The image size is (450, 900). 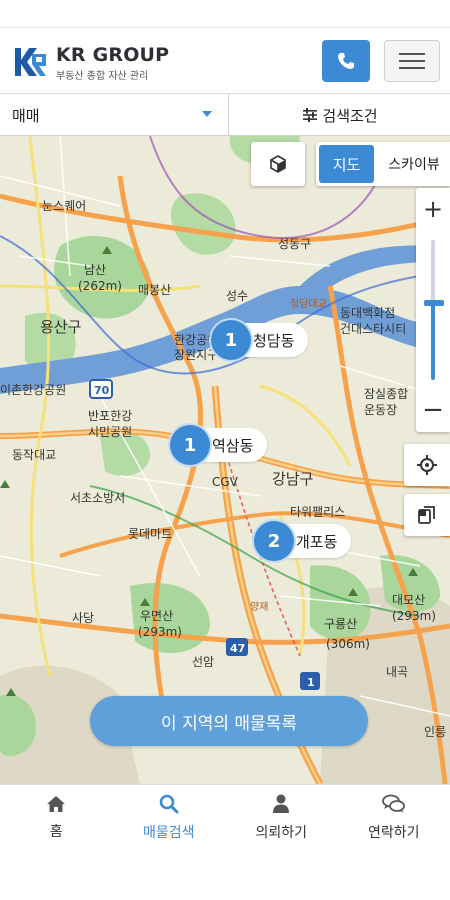 What do you see at coordinates (114, 115) in the screenshot?
I see `trade-type-select: 매매` at bounding box center [114, 115].